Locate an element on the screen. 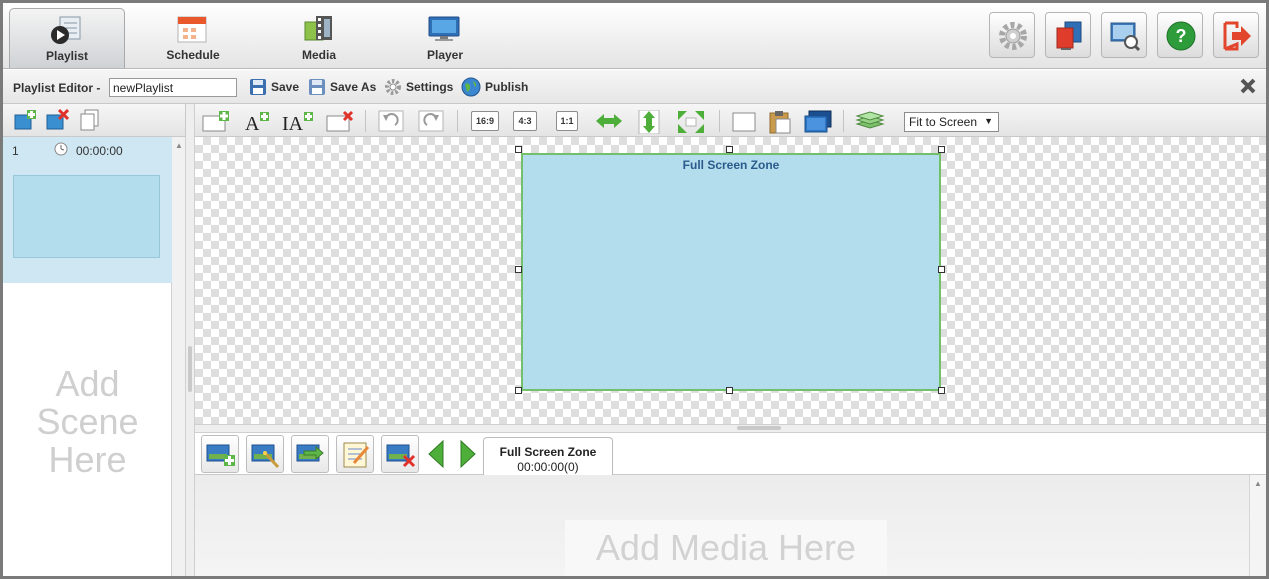 This screenshot has height=579, width=1269. image-delete-icon is located at coordinates (401, 456).